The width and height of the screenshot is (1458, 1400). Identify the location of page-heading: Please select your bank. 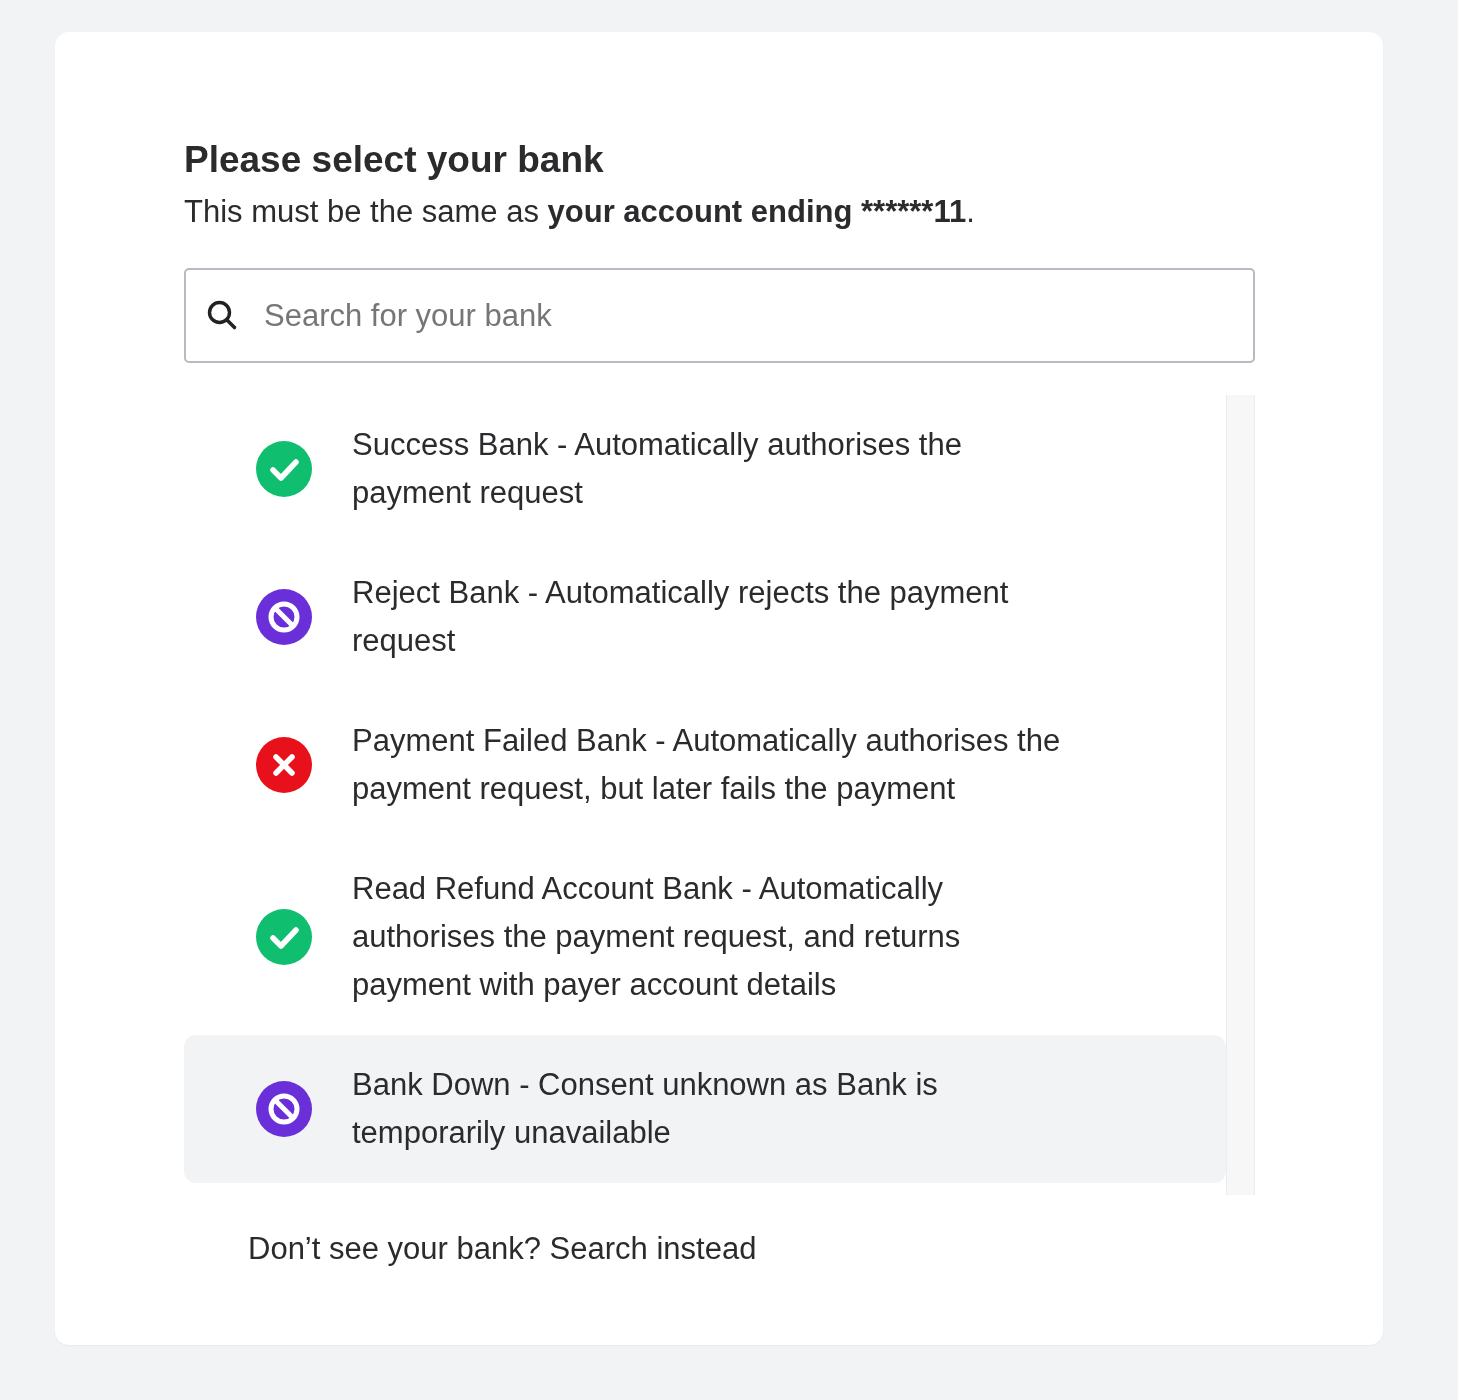
(394, 160).